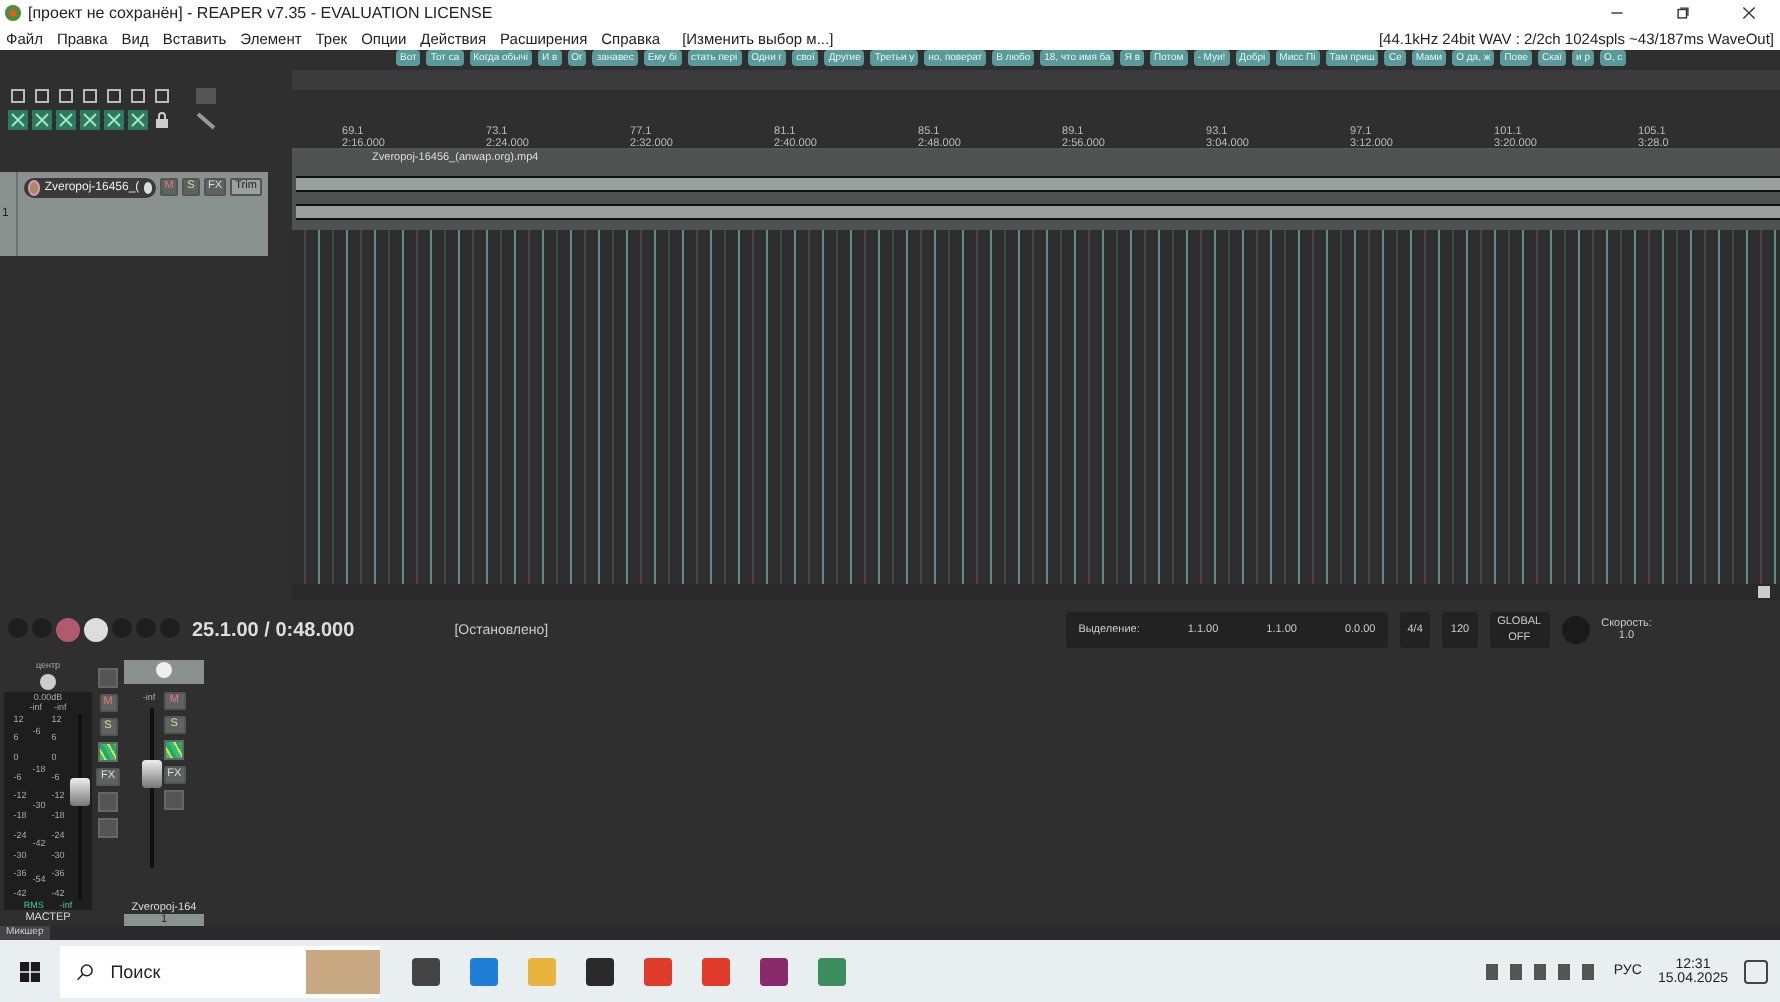 The image size is (1780, 1002). I want to click on restore-icon, so click(1683, 13).